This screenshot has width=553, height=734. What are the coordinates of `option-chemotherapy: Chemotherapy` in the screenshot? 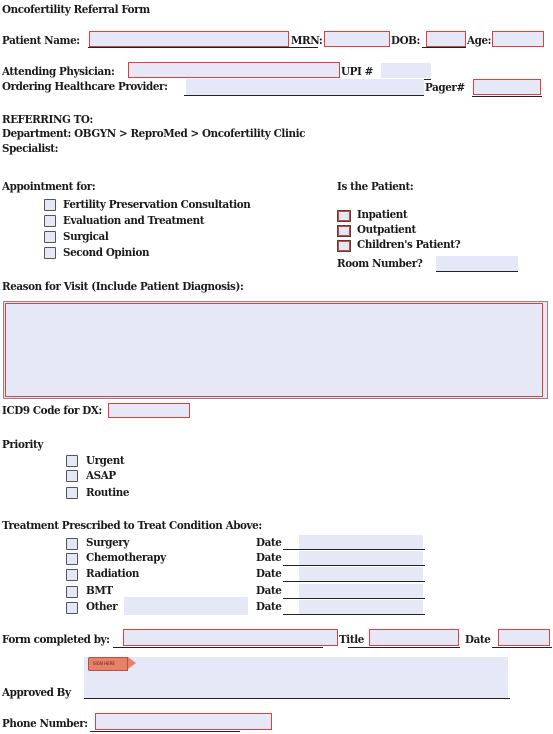 It's located at (126, 557).